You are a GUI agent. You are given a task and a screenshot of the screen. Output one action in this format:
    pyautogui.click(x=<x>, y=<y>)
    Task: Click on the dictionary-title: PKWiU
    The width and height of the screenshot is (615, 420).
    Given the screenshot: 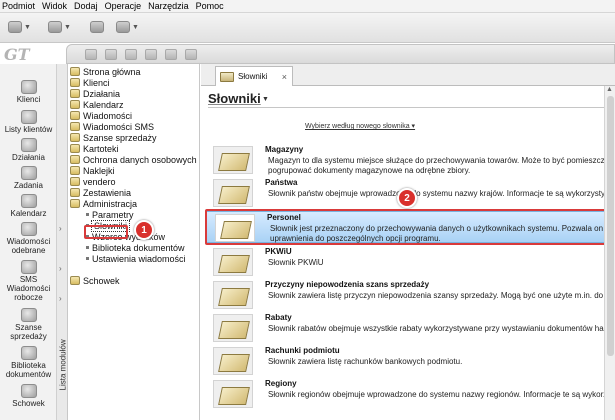 What is the action you would take?
    pyautogui.click(x=278, y=251)
    